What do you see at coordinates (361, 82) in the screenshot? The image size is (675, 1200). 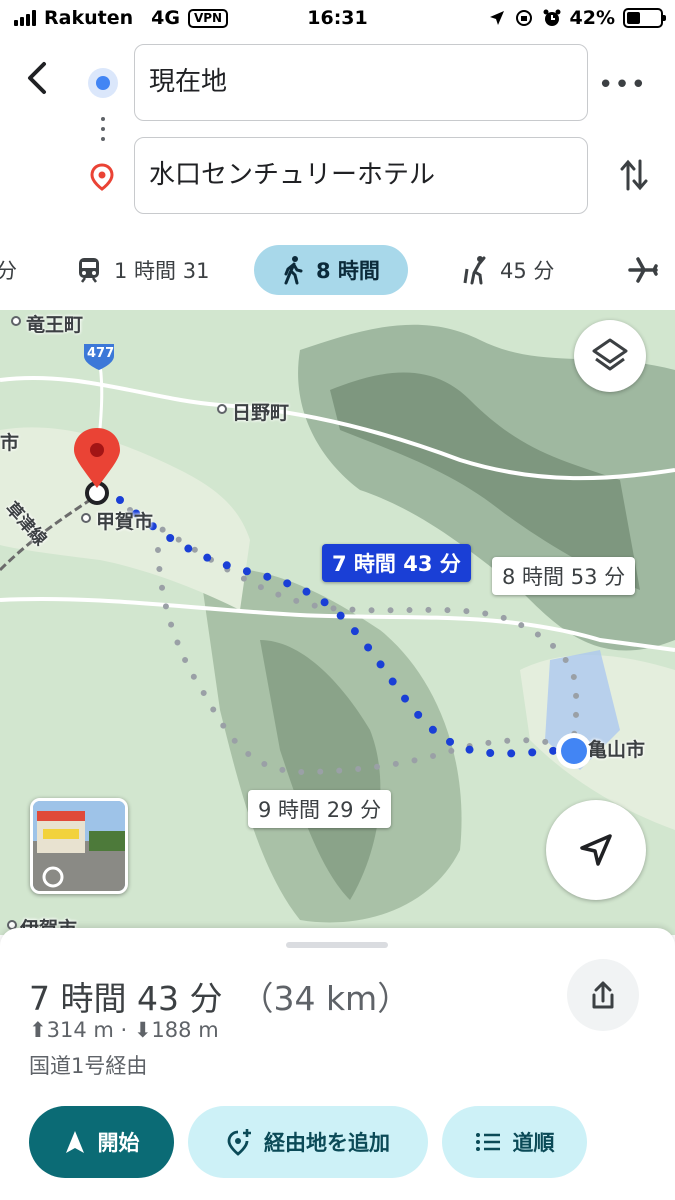 I see `origin-field: 現在地` at bounding box center [361, 82].